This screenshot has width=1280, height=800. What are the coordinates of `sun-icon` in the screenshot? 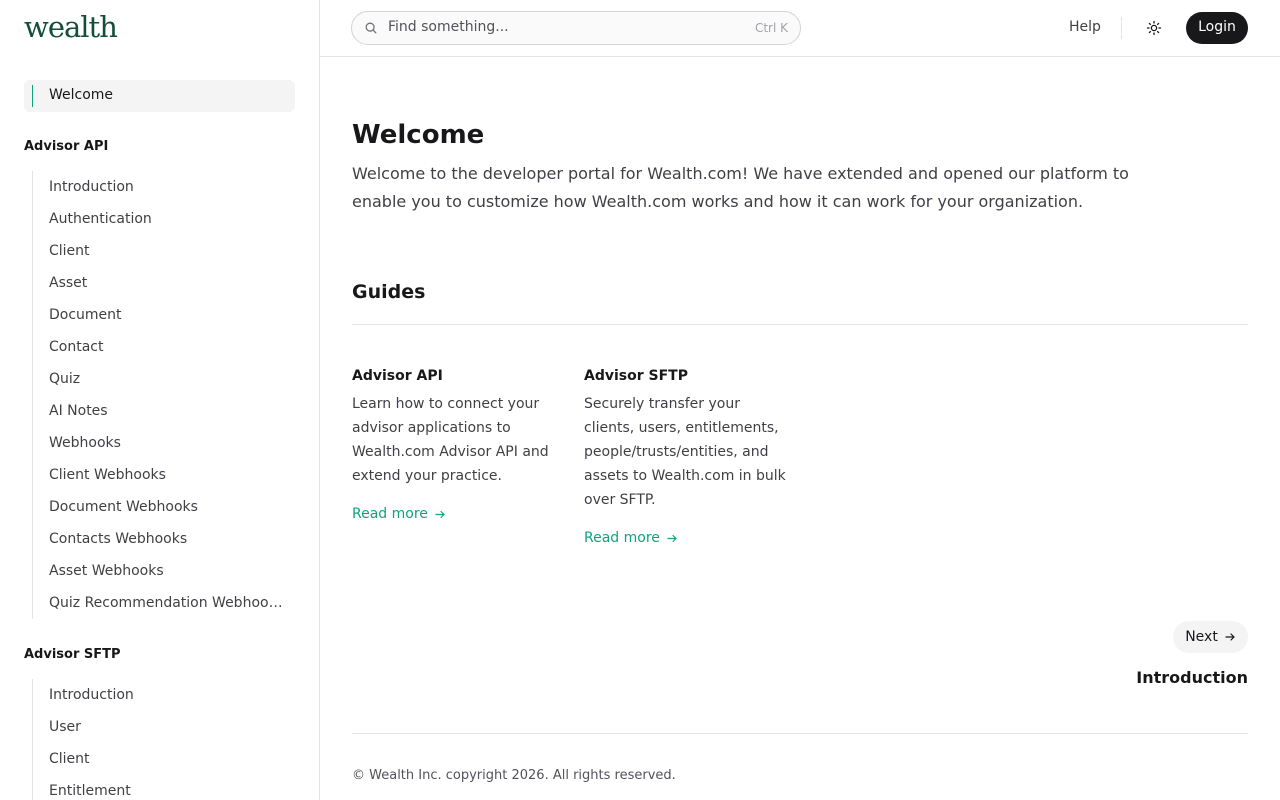 It's located at (1154, 28).